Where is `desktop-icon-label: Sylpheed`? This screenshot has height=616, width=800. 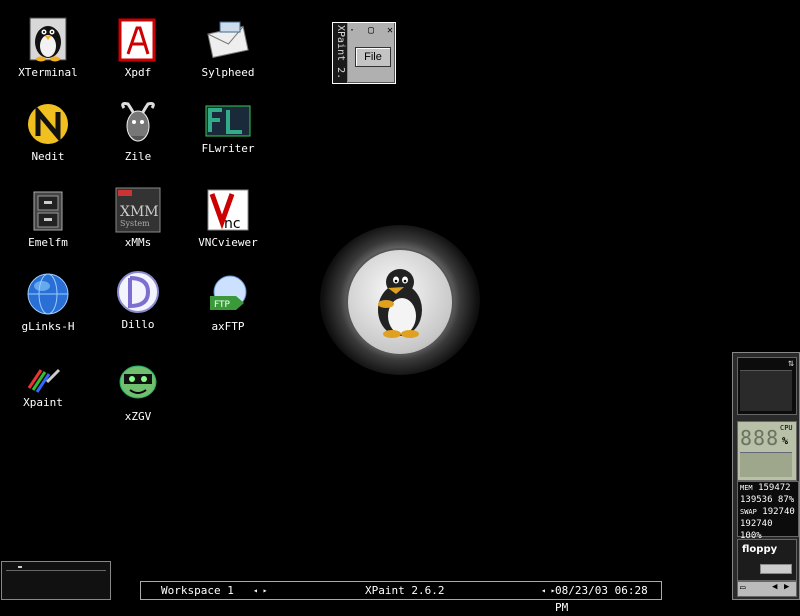
desktop-icon-label: Sylpheed is located at coordinates (228, 72).